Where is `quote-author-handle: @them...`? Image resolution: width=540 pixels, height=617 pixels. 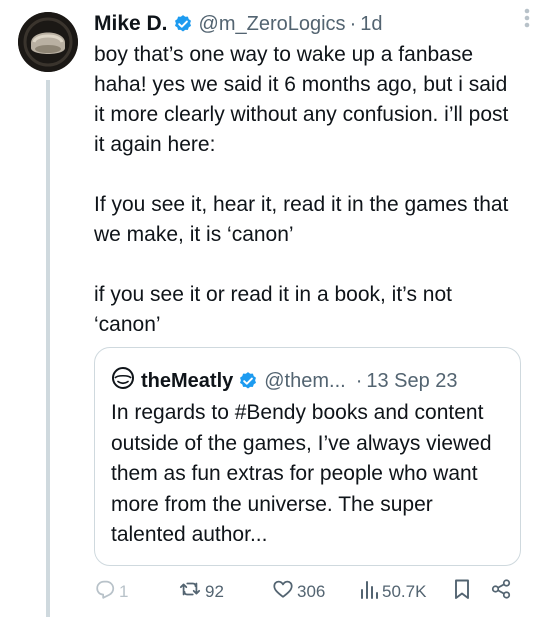
quote-author-handle: @them... is located at coordinates (304, 381).